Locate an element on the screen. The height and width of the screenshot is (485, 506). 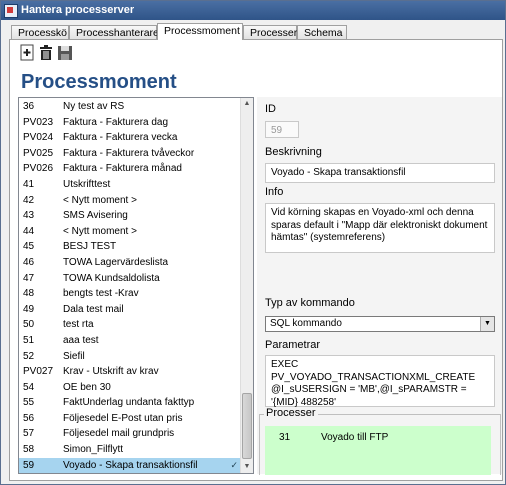
list-item-name: Ny test av RS is located at coordinates (94, 106).